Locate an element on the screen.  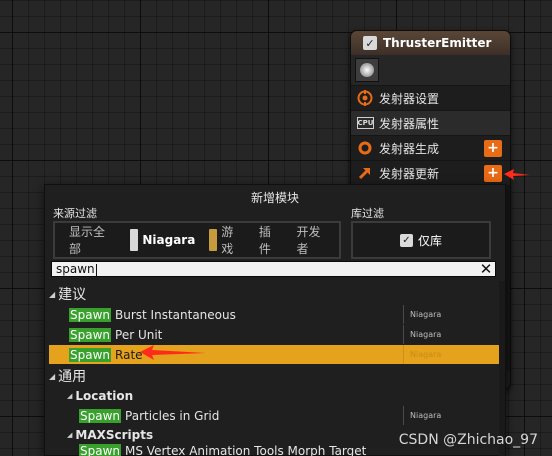
filter-show-all-button: 显示全部 is located at coordinates (92, 240).